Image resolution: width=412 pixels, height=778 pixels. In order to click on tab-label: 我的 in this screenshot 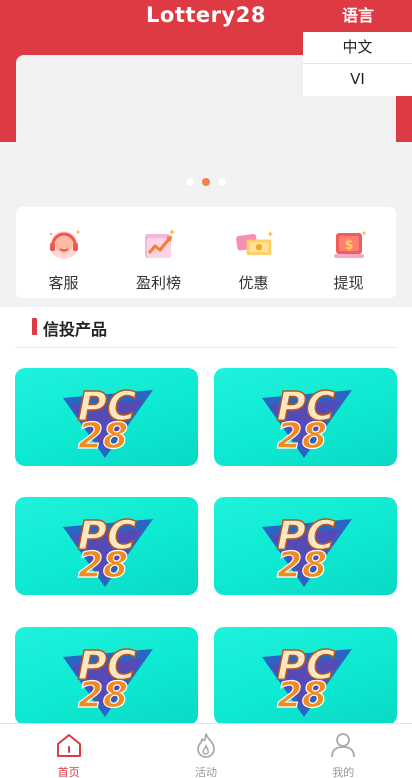, I will do `click(343, 772)`.